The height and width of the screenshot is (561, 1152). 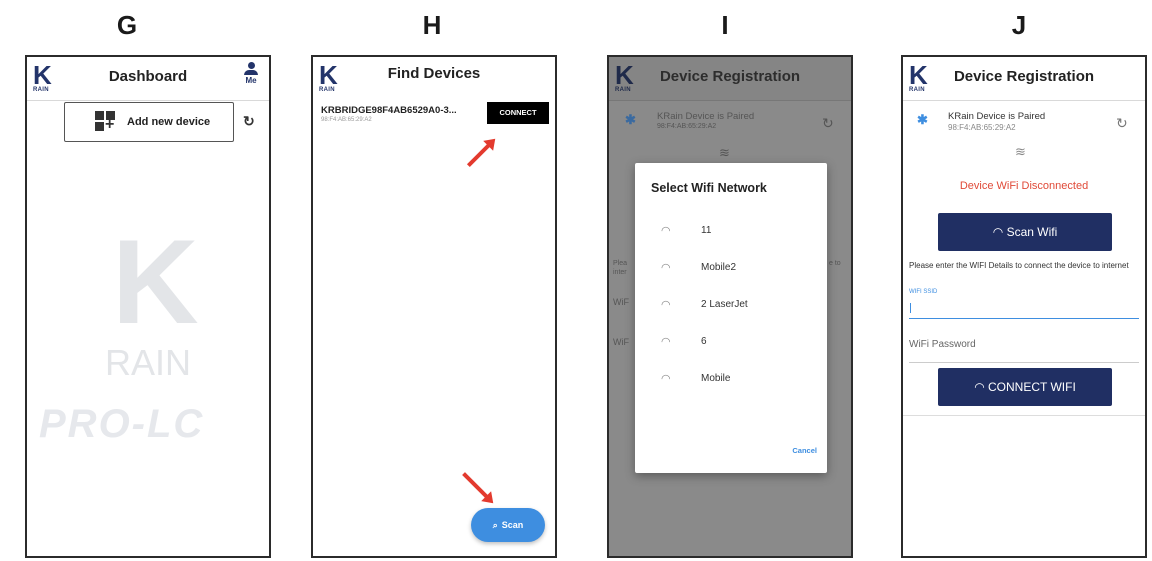 What do you see at coordinates (725, 25) in the screenshot?
I see `panel-label-i: I` at bounding box center [725, 25].